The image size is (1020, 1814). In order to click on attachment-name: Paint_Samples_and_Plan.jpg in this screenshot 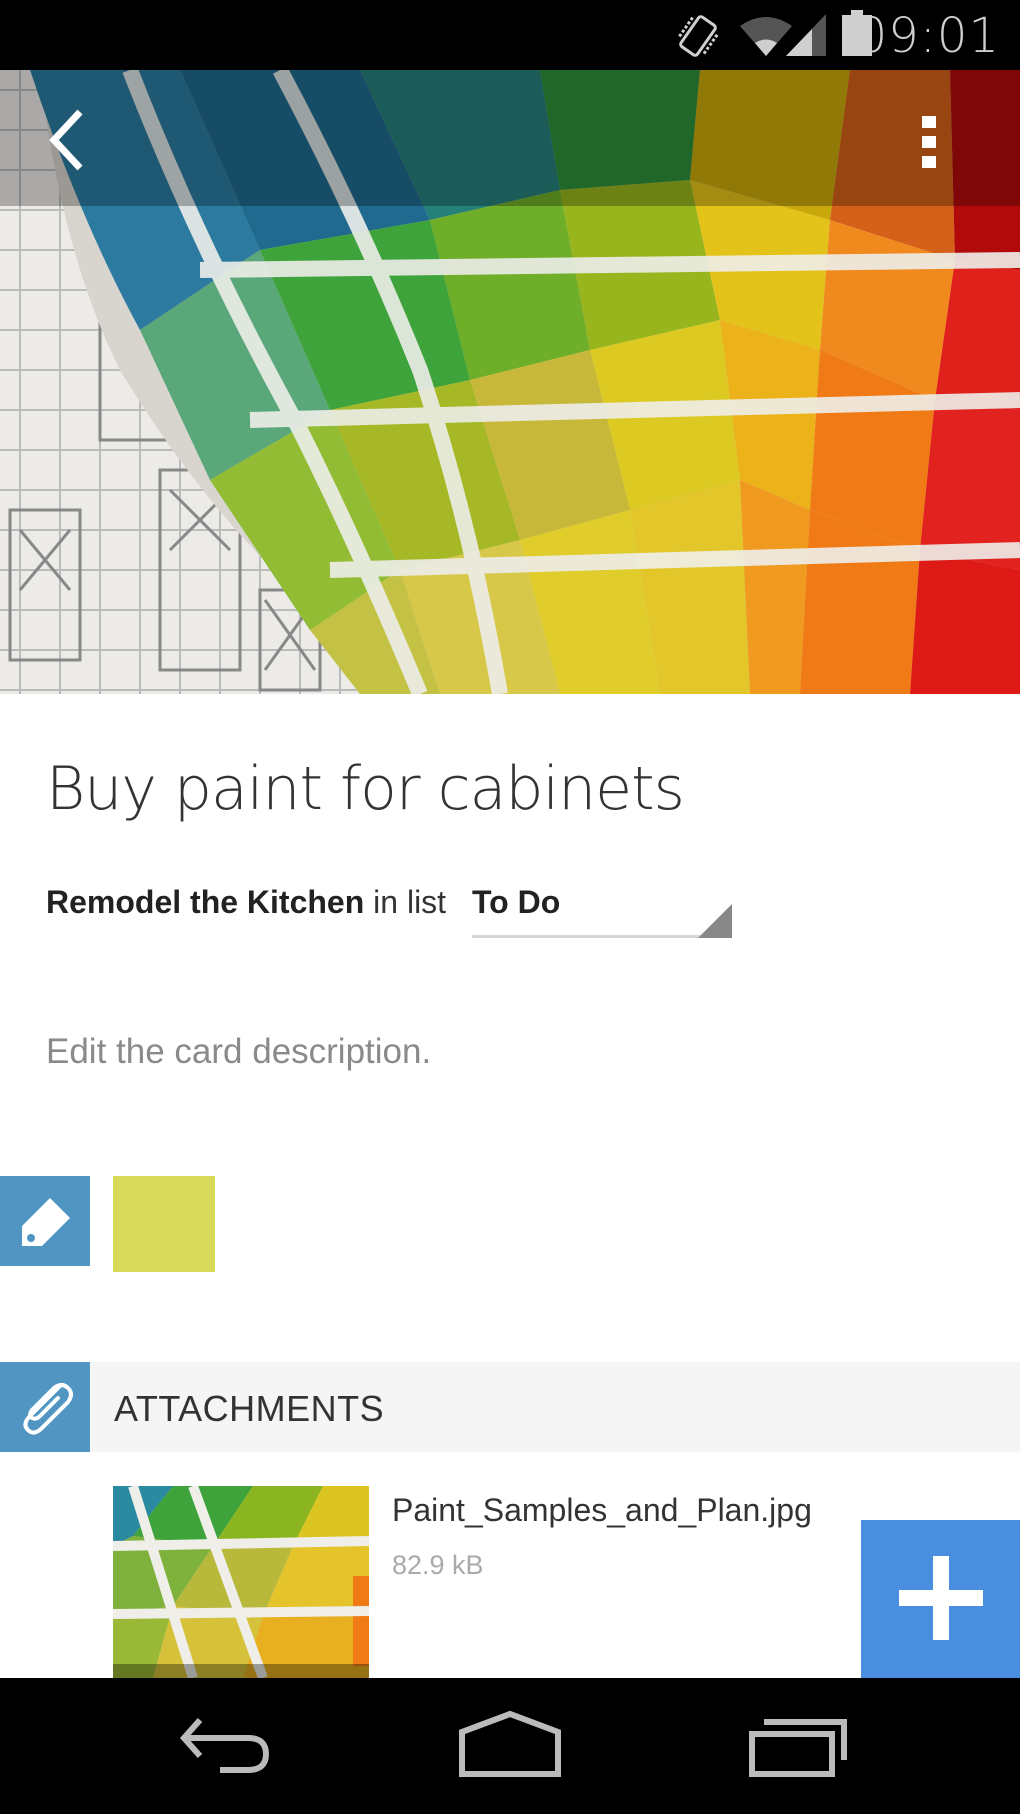, I will do `click(602, 1510)`.